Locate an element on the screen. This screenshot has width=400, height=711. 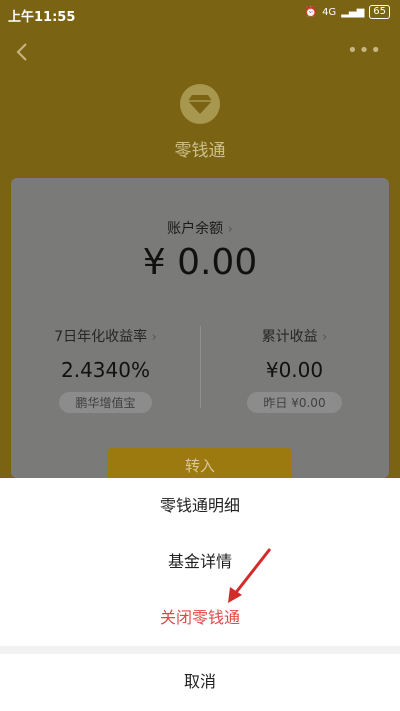
sheet-item-details: 零钱通明细 is located at coordinates (200, 506).